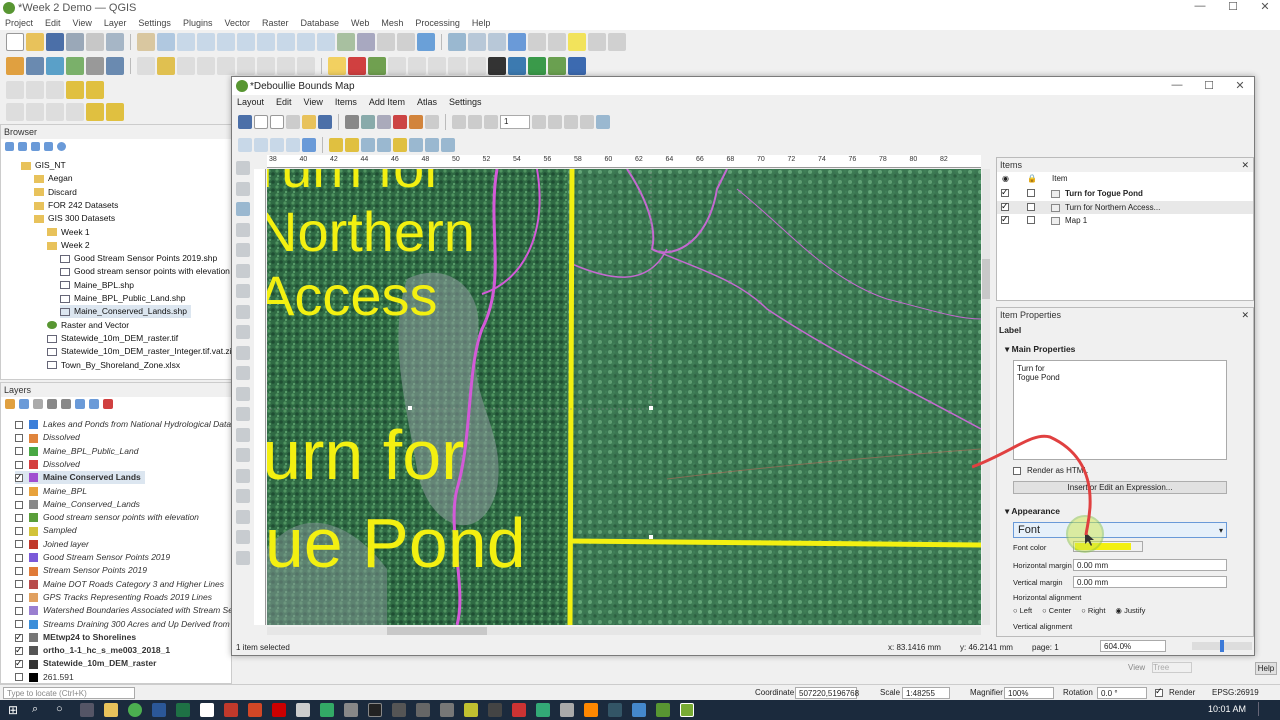 The image size is (1280, 720). What do you see at coordinates (231, 710) in the screenshot?
I see `outlook-icon` at bounding box center [231, 710].